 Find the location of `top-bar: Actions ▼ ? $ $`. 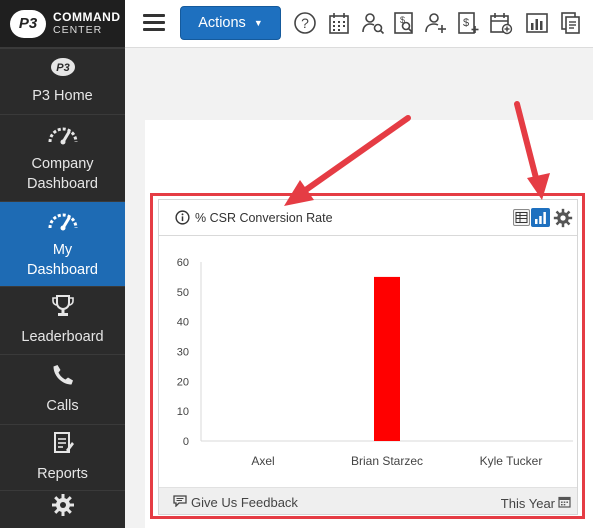

top-bar: Actions ▼ ? $ $ is located at coordinates (359, 24).